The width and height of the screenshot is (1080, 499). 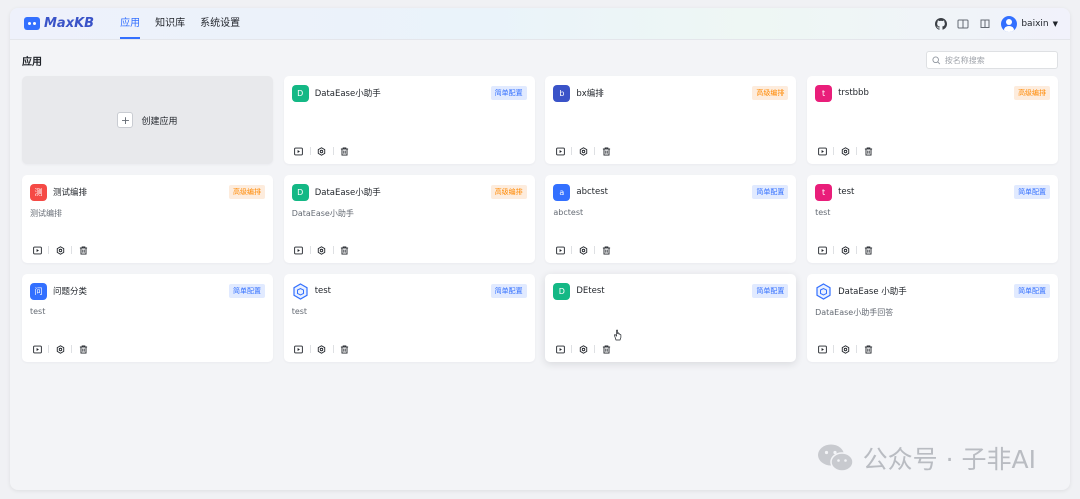 What do you see at coordinates (347, 193) in the screenshot?
I see `app-name: DataEase小助手` at bounding box center [347, 193].